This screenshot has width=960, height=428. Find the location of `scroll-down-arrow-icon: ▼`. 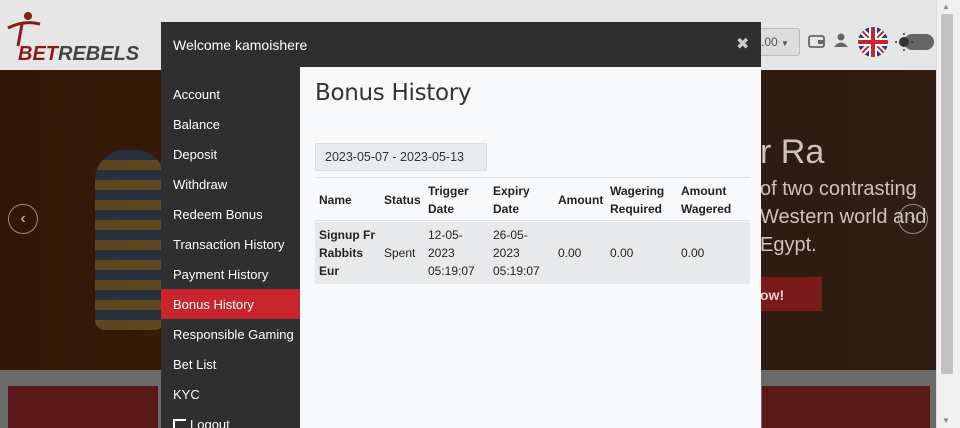

scroll-down-arrow-icon: ▼ is located at coordinates (946, 420).